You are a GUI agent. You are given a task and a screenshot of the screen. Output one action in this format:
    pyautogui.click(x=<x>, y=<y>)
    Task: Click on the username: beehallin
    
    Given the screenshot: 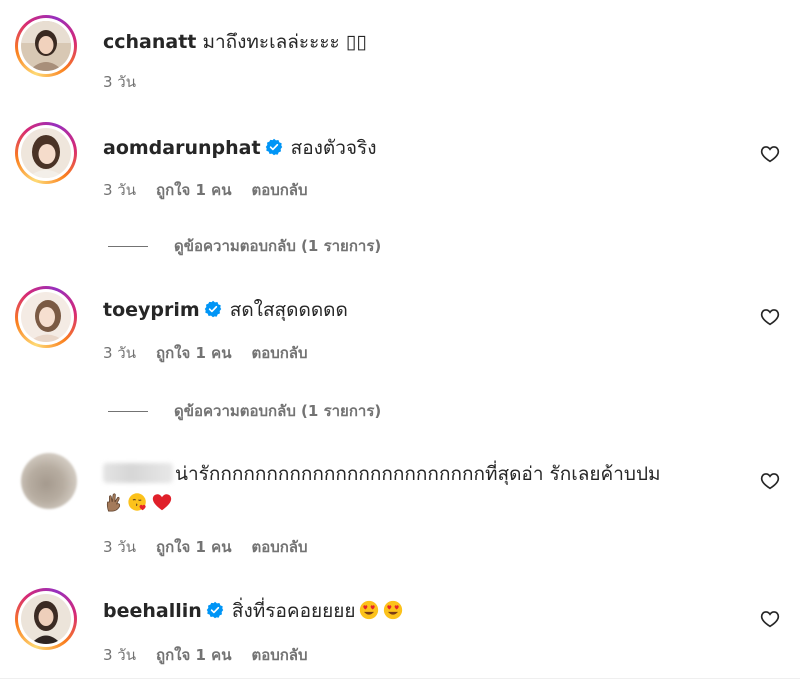 What is the action you would take?
    pyautogui.click(x=152, y=611)
    